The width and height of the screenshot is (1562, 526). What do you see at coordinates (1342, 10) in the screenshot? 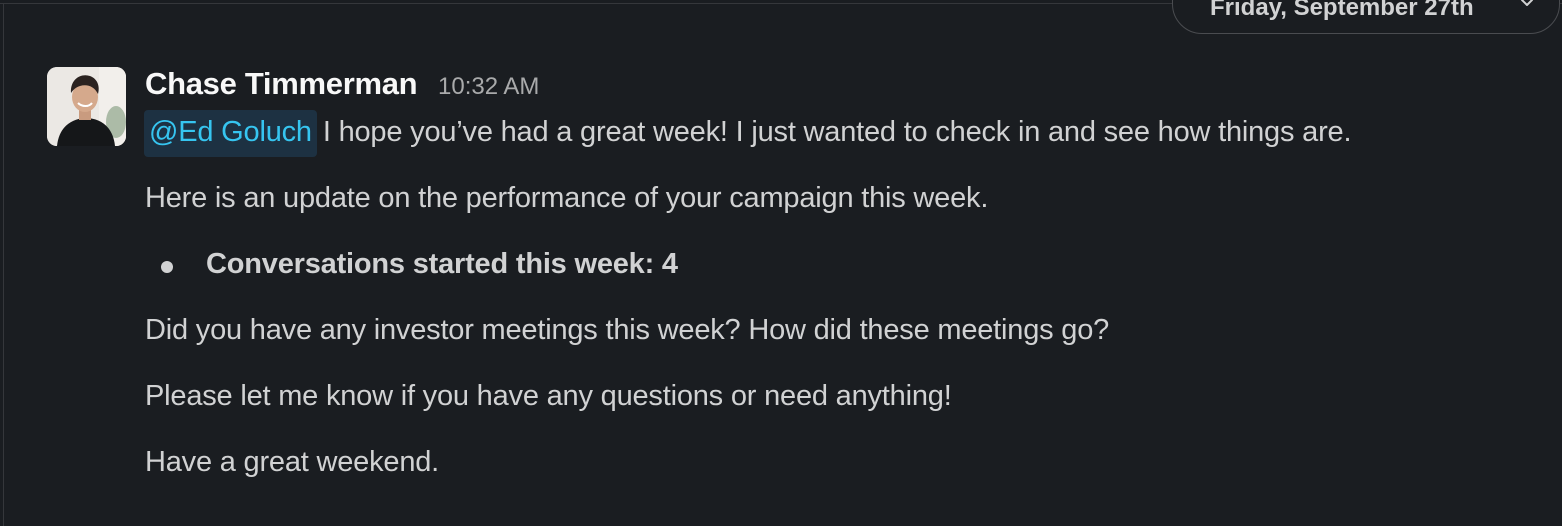
I see `date-divider-label: Friday, September 27th` at bounding box center [1342, 10].